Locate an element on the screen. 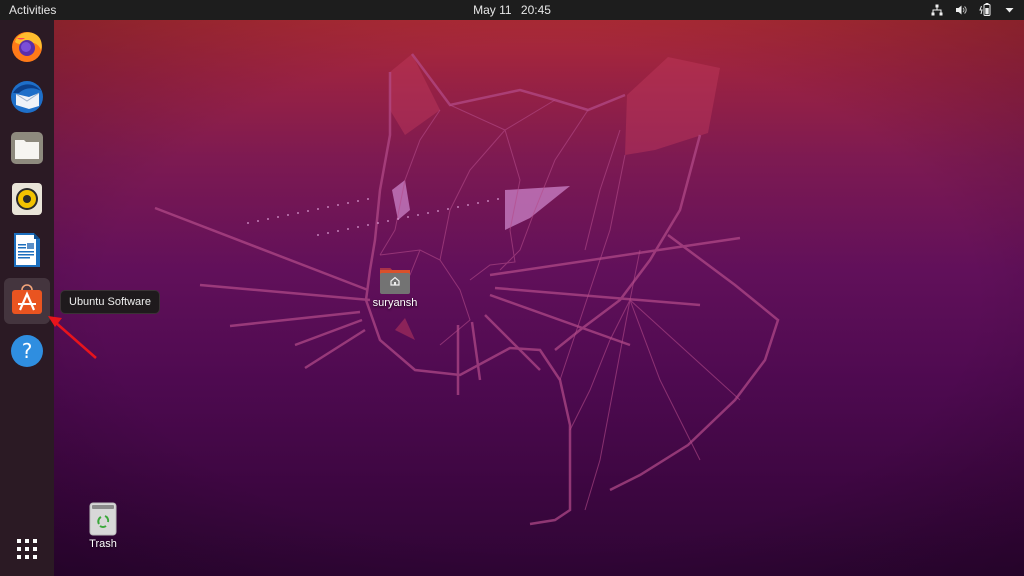 The width and height of the screenshot is (1024, 576). trash-icon is located at coordinates (103, 519).